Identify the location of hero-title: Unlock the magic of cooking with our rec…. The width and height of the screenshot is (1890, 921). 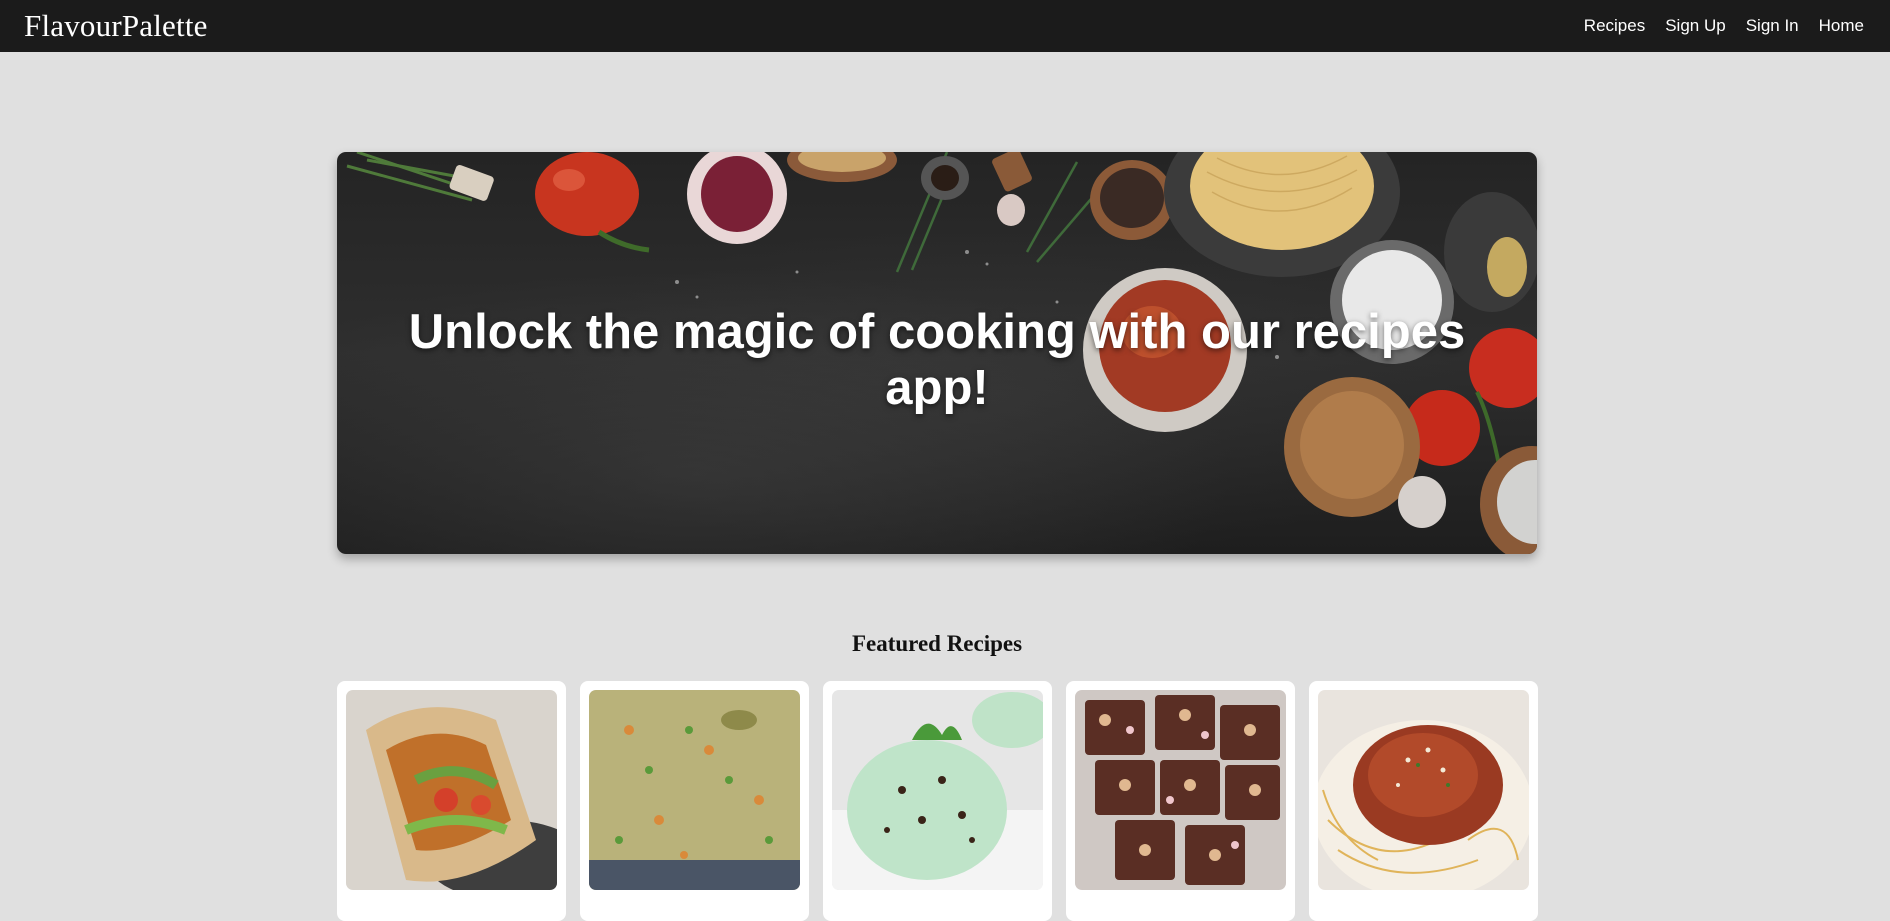
(937, 360).